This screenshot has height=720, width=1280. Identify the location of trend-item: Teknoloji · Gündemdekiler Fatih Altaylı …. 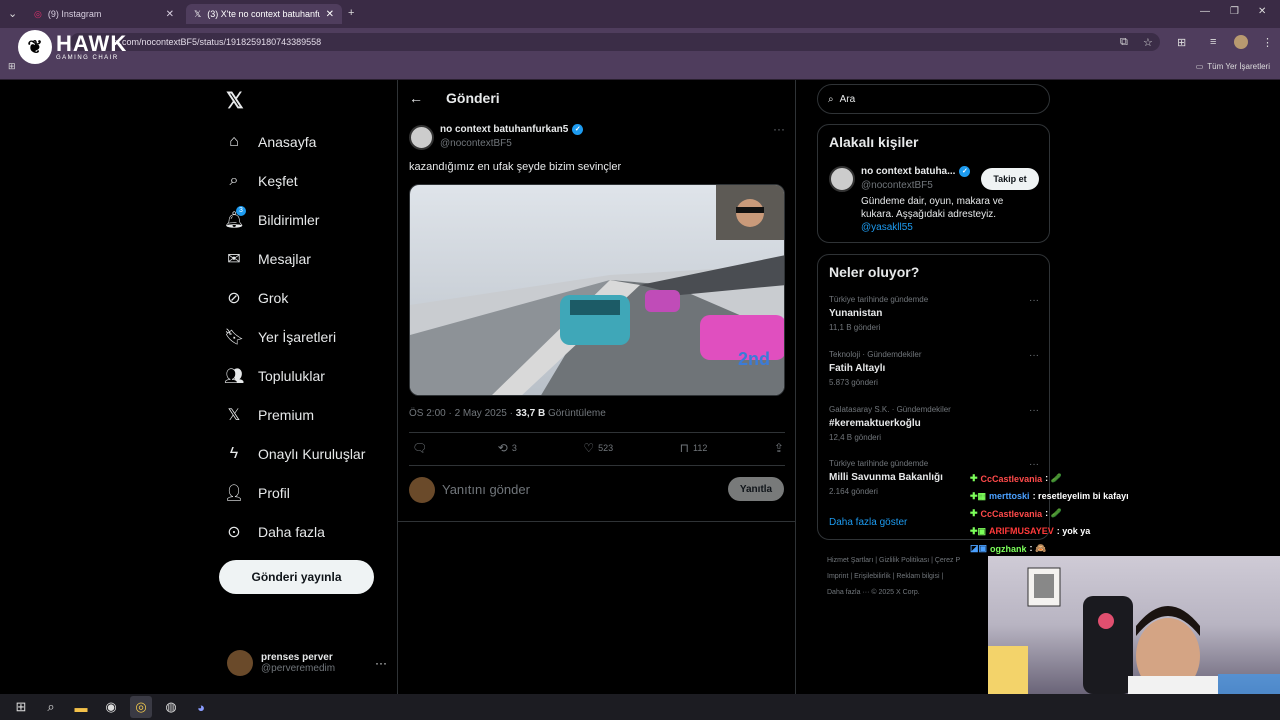
(934, 368).